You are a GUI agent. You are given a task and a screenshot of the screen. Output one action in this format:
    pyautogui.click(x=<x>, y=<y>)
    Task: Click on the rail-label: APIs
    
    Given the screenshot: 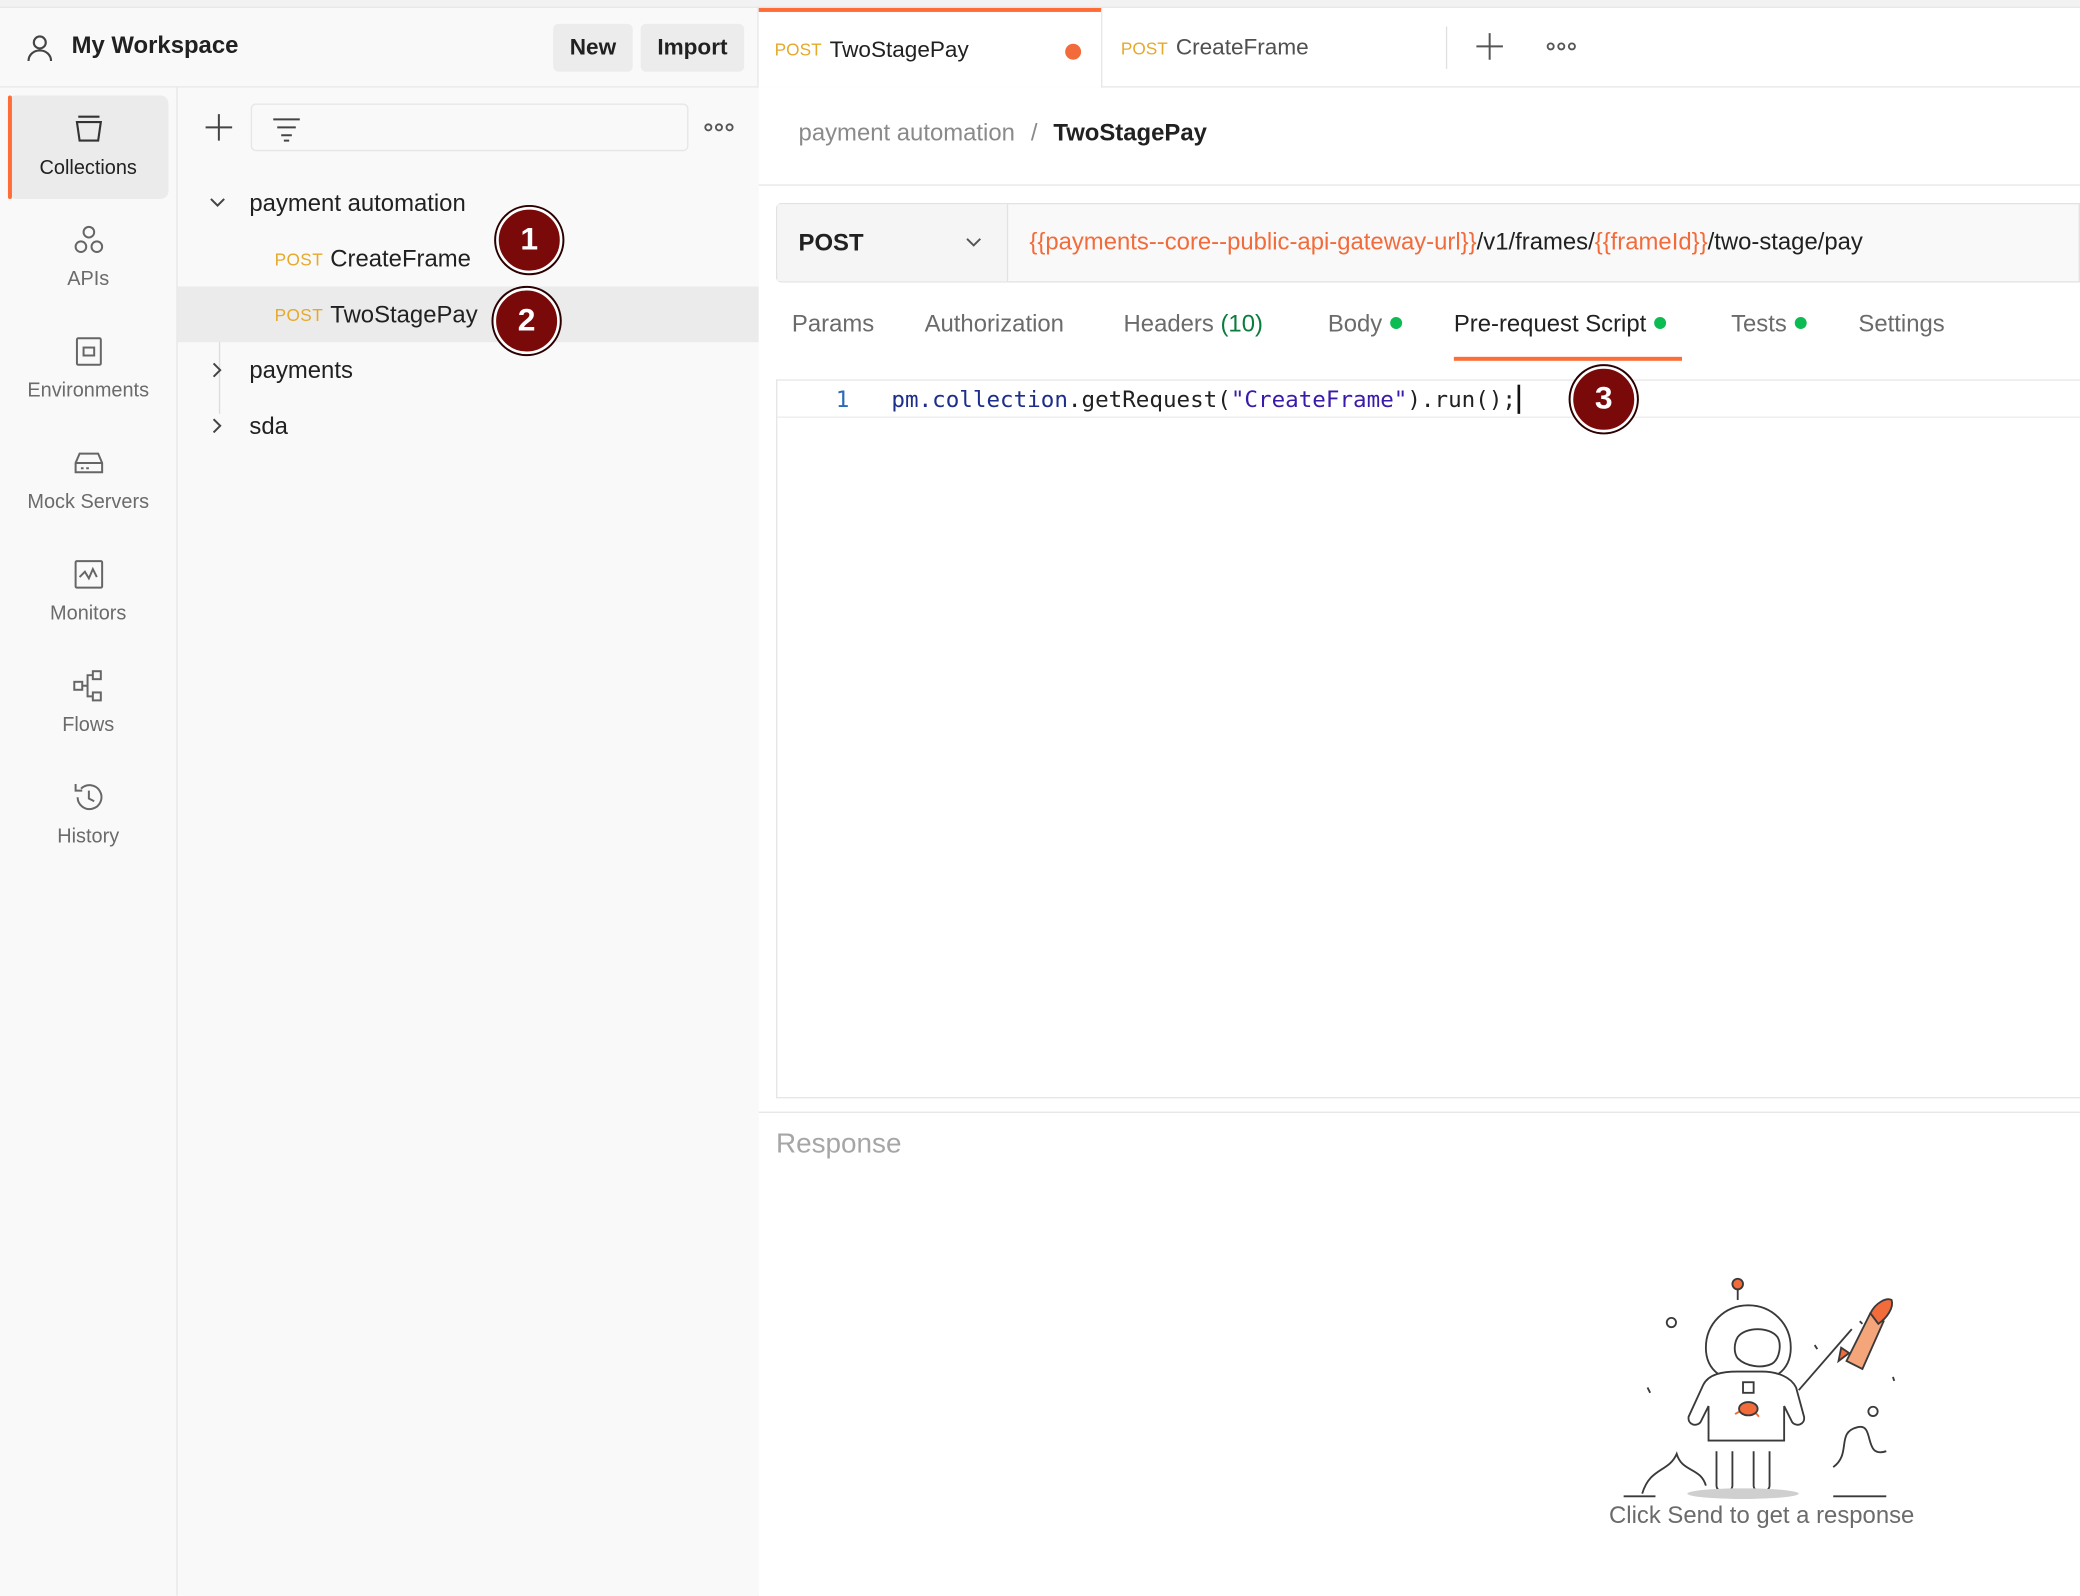 What is the action you would take?
    pyautogui.click(x=88, y=279)
    